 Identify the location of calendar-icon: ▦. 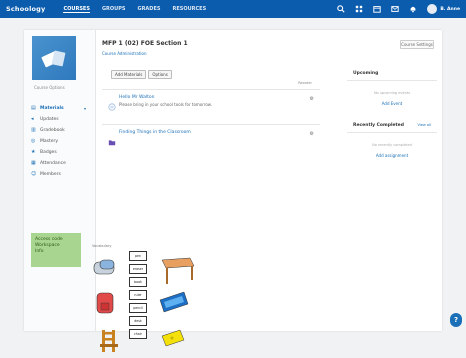
(33, 163).